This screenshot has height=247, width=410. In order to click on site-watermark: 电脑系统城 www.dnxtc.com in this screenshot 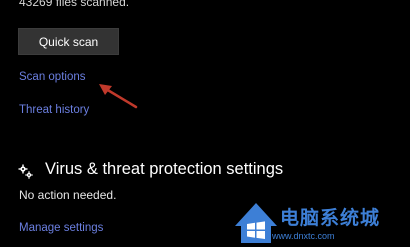, I will do `click(320, 223)`.